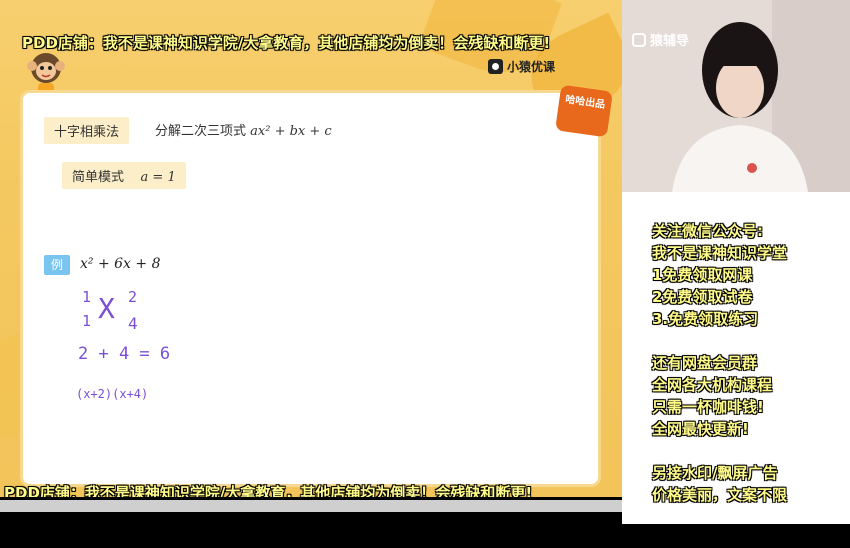  Describe the element at coordinates (201, 131) in the screenshot. I see `subtitle-prefix: 分解二次三项式` at that location.